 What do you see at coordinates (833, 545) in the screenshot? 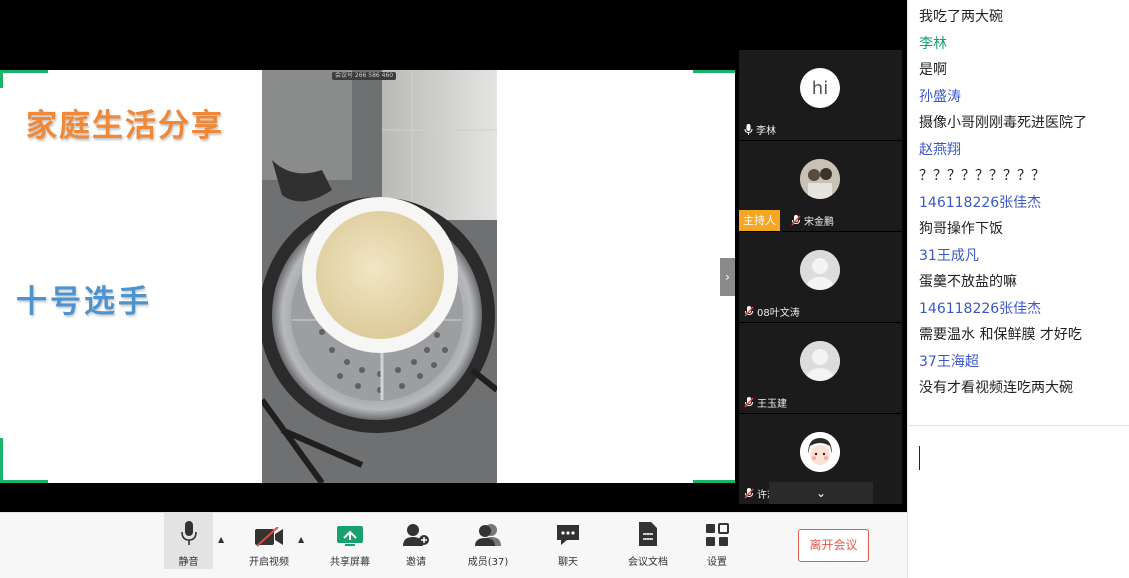
I see `leave-meeting-button: 离开会议` at bounding box center [833, 545].